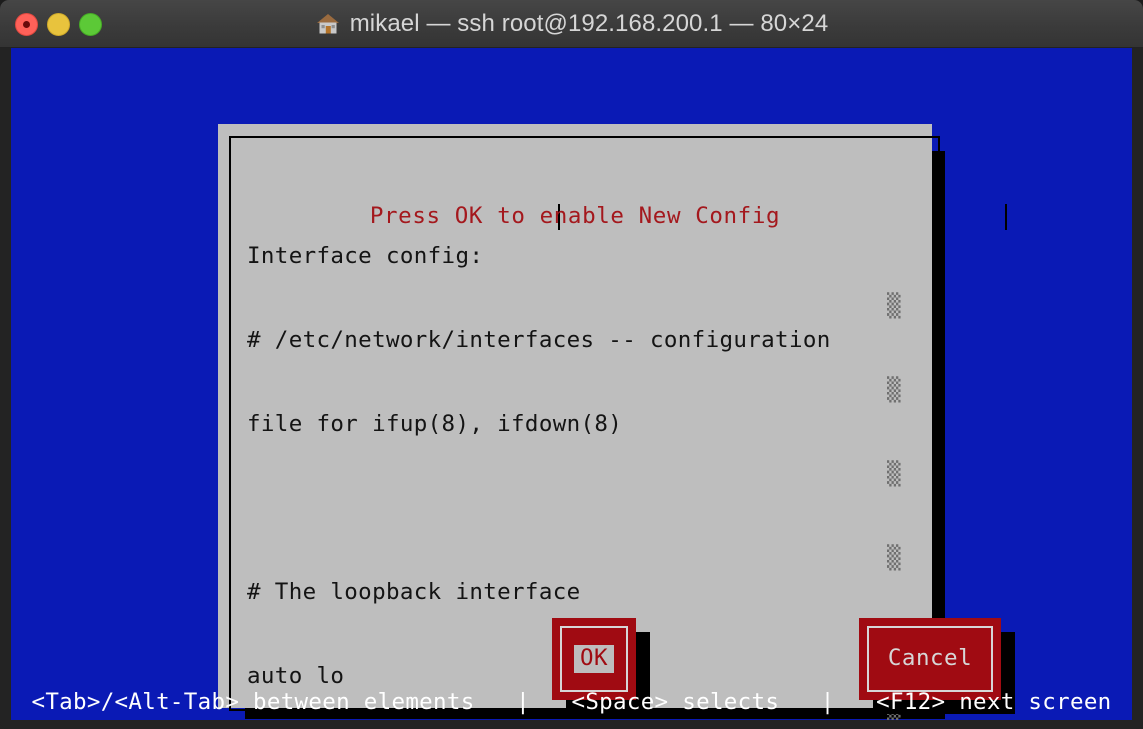 The height and width of the screenshot is (729, 1143). What do you see at coordinates (675, 702) in the screenshot?
I see `status-hint-space: <Space> selects` at bounding box center [675, 702].